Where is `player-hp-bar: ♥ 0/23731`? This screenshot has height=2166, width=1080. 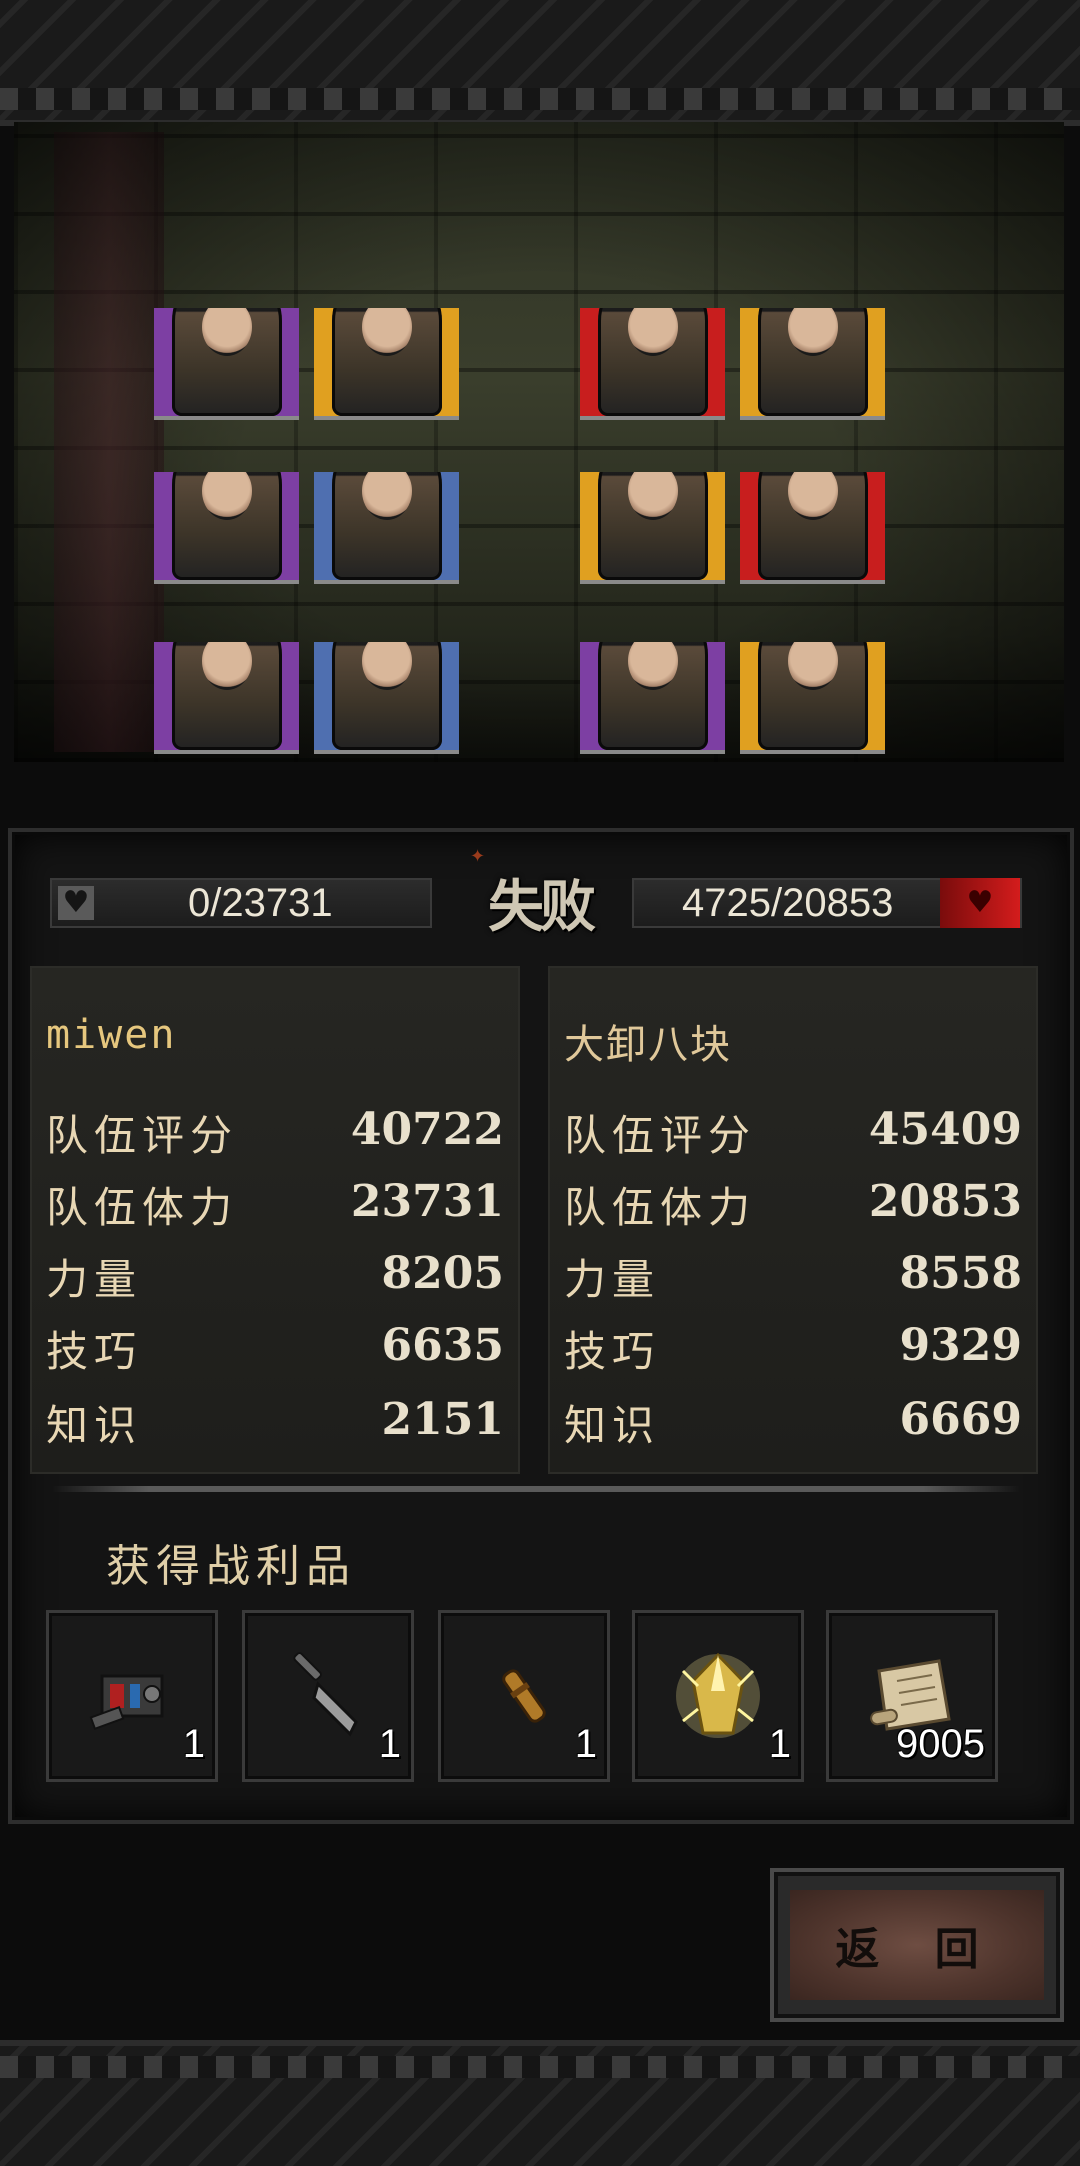
player-hp-bar: ♥ 0/23731 is located at coordinates (241, 903).